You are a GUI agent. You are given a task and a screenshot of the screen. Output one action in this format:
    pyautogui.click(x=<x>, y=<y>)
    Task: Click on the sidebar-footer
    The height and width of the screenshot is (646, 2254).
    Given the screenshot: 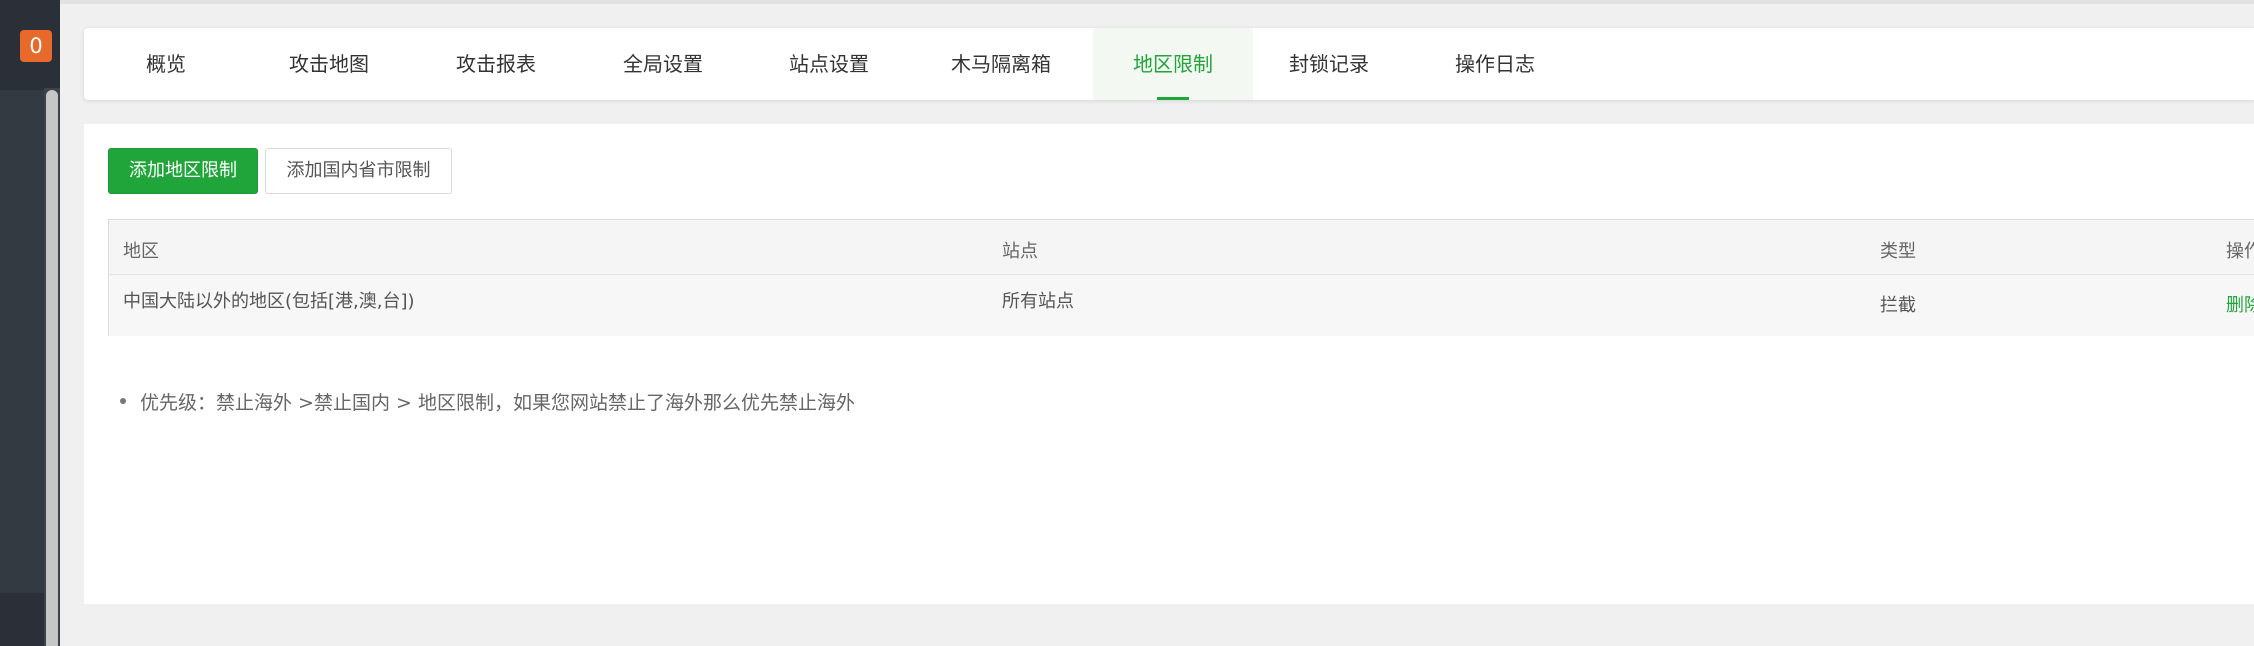 What is the action you would take?
    pyautogui.click(x=23, y=619)
    